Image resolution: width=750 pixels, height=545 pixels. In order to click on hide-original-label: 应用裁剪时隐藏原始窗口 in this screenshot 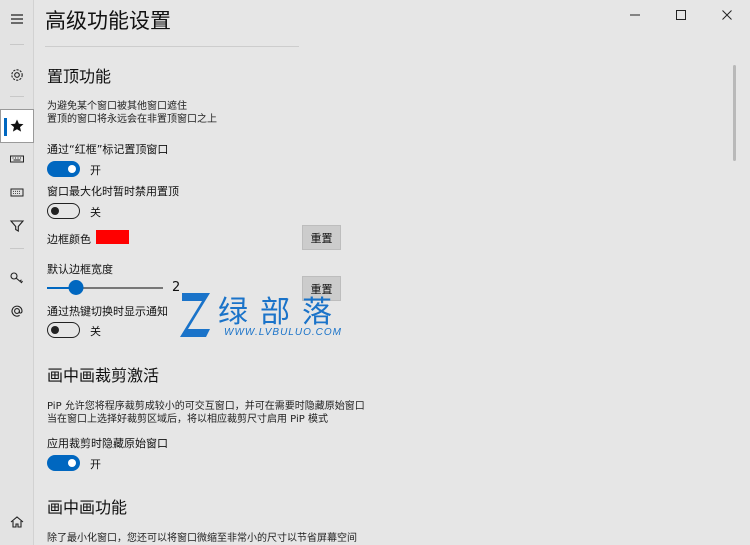, I will do `click(107, 443)`.